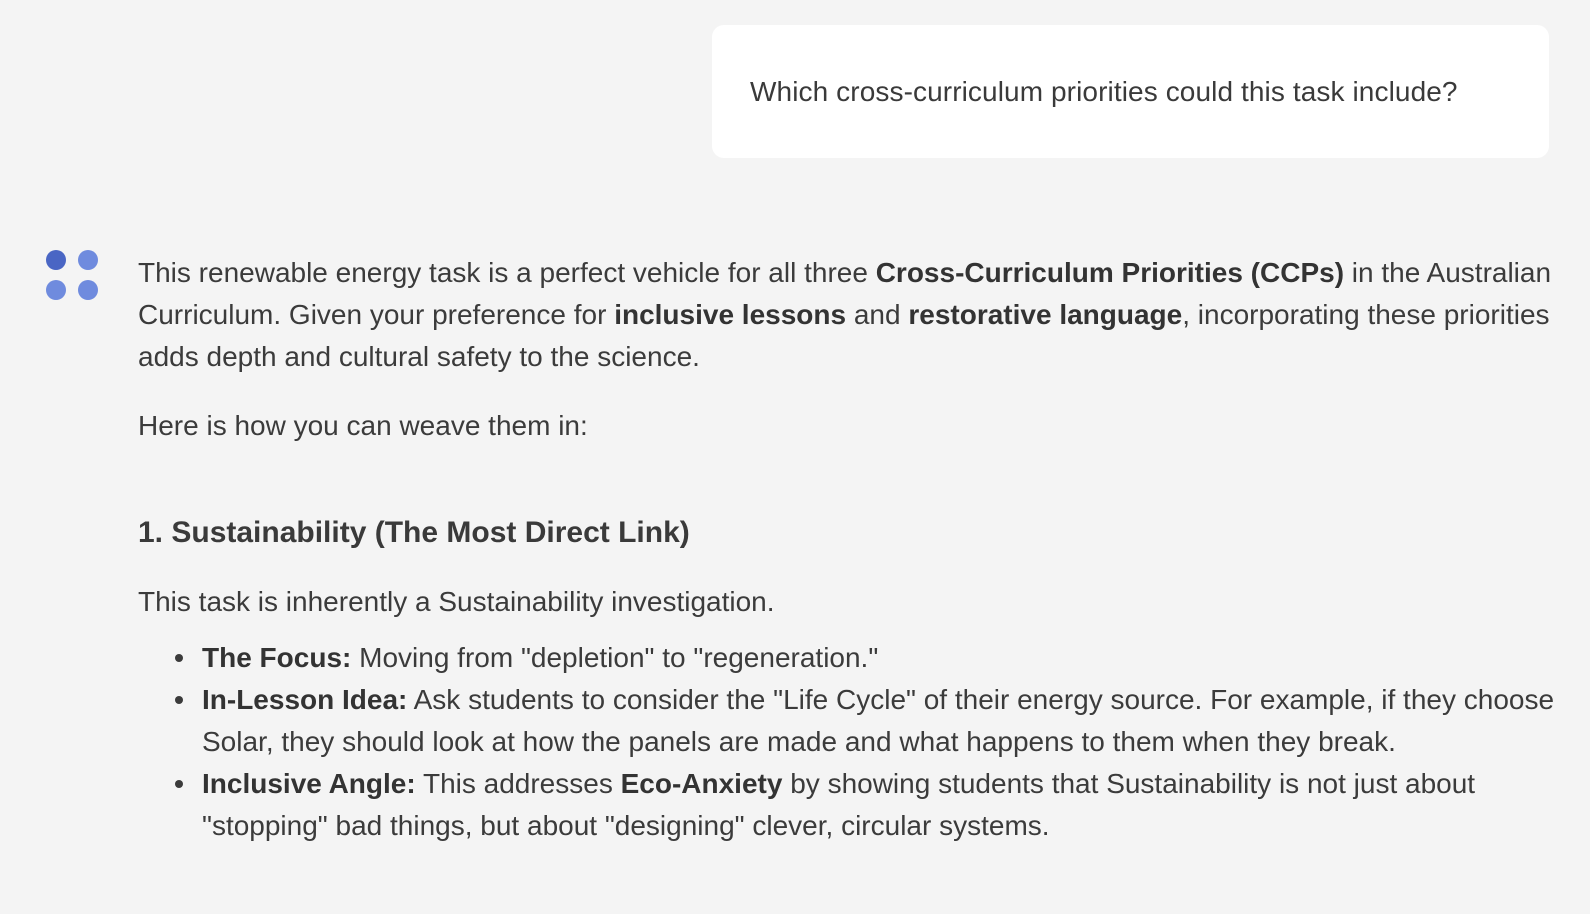 This screenshot has height=914, width=1590. I want to click on bullet-label: The Focus:, so click(277, 657).